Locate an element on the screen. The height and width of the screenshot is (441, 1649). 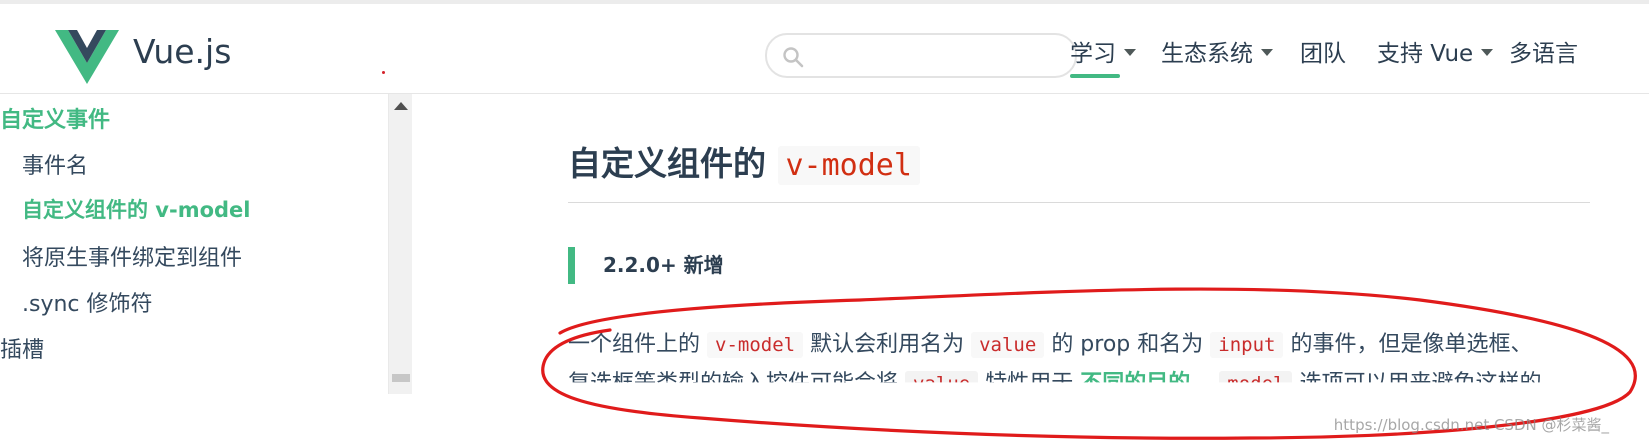
para-text: 的 prop 和名为 is located at coordinates (1127, 344).